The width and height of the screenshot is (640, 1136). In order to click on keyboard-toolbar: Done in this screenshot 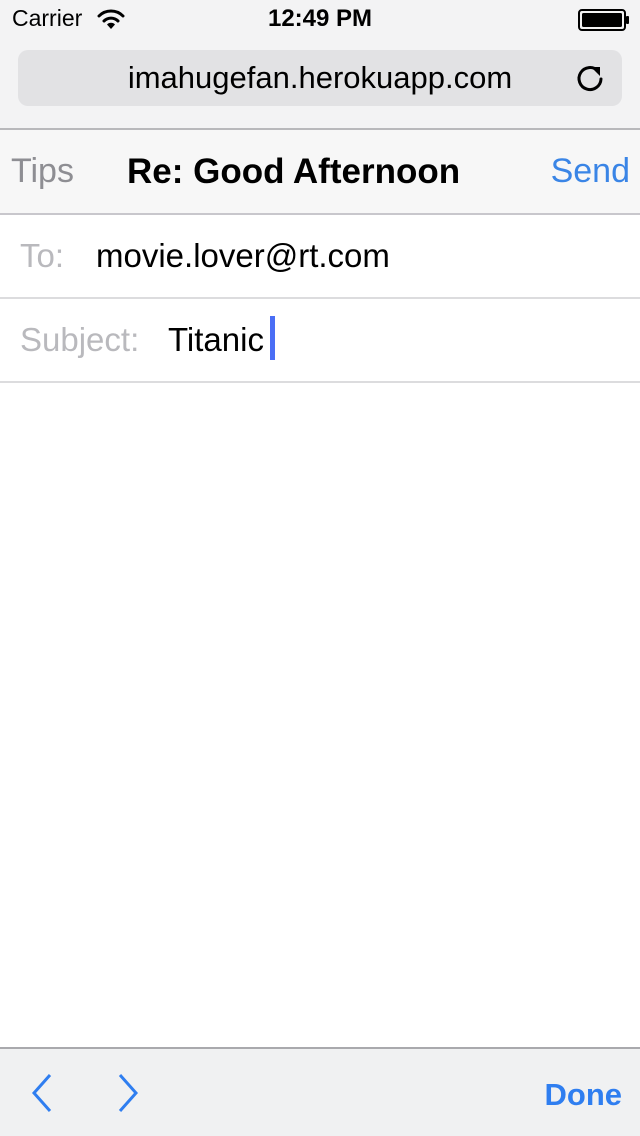, I will do `click(320, 1091)`.